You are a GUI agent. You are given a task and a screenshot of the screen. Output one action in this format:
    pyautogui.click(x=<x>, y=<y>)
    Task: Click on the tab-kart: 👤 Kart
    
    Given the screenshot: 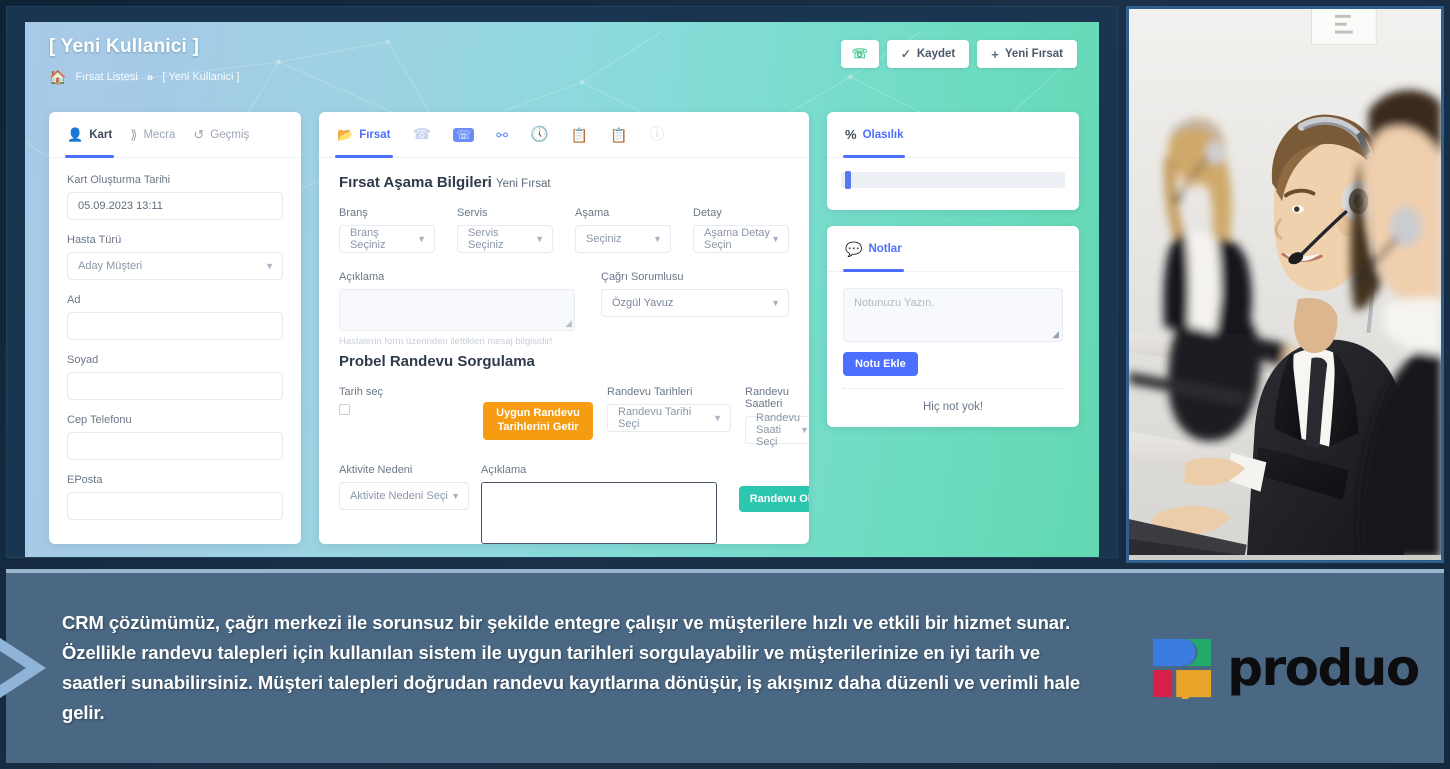 What is the action you would take?
    pyautogui.click(x=89, y=135)
    